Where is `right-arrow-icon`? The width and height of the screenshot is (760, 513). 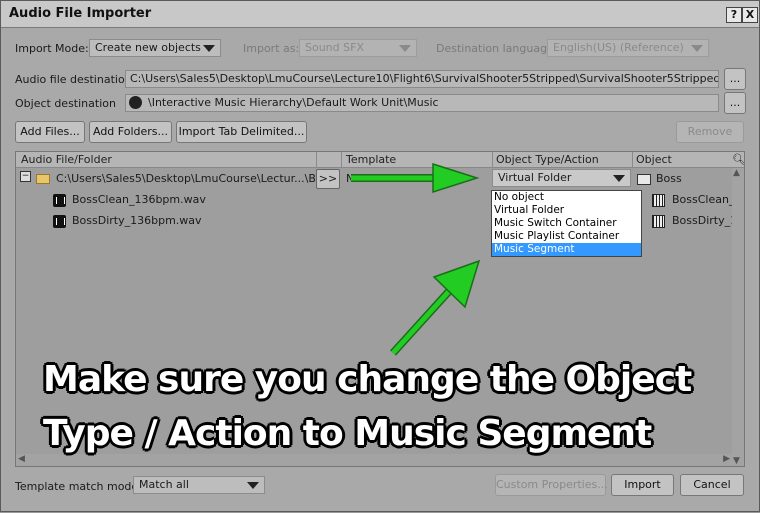
right-arrow-icon is located at coordinates (415, 178).